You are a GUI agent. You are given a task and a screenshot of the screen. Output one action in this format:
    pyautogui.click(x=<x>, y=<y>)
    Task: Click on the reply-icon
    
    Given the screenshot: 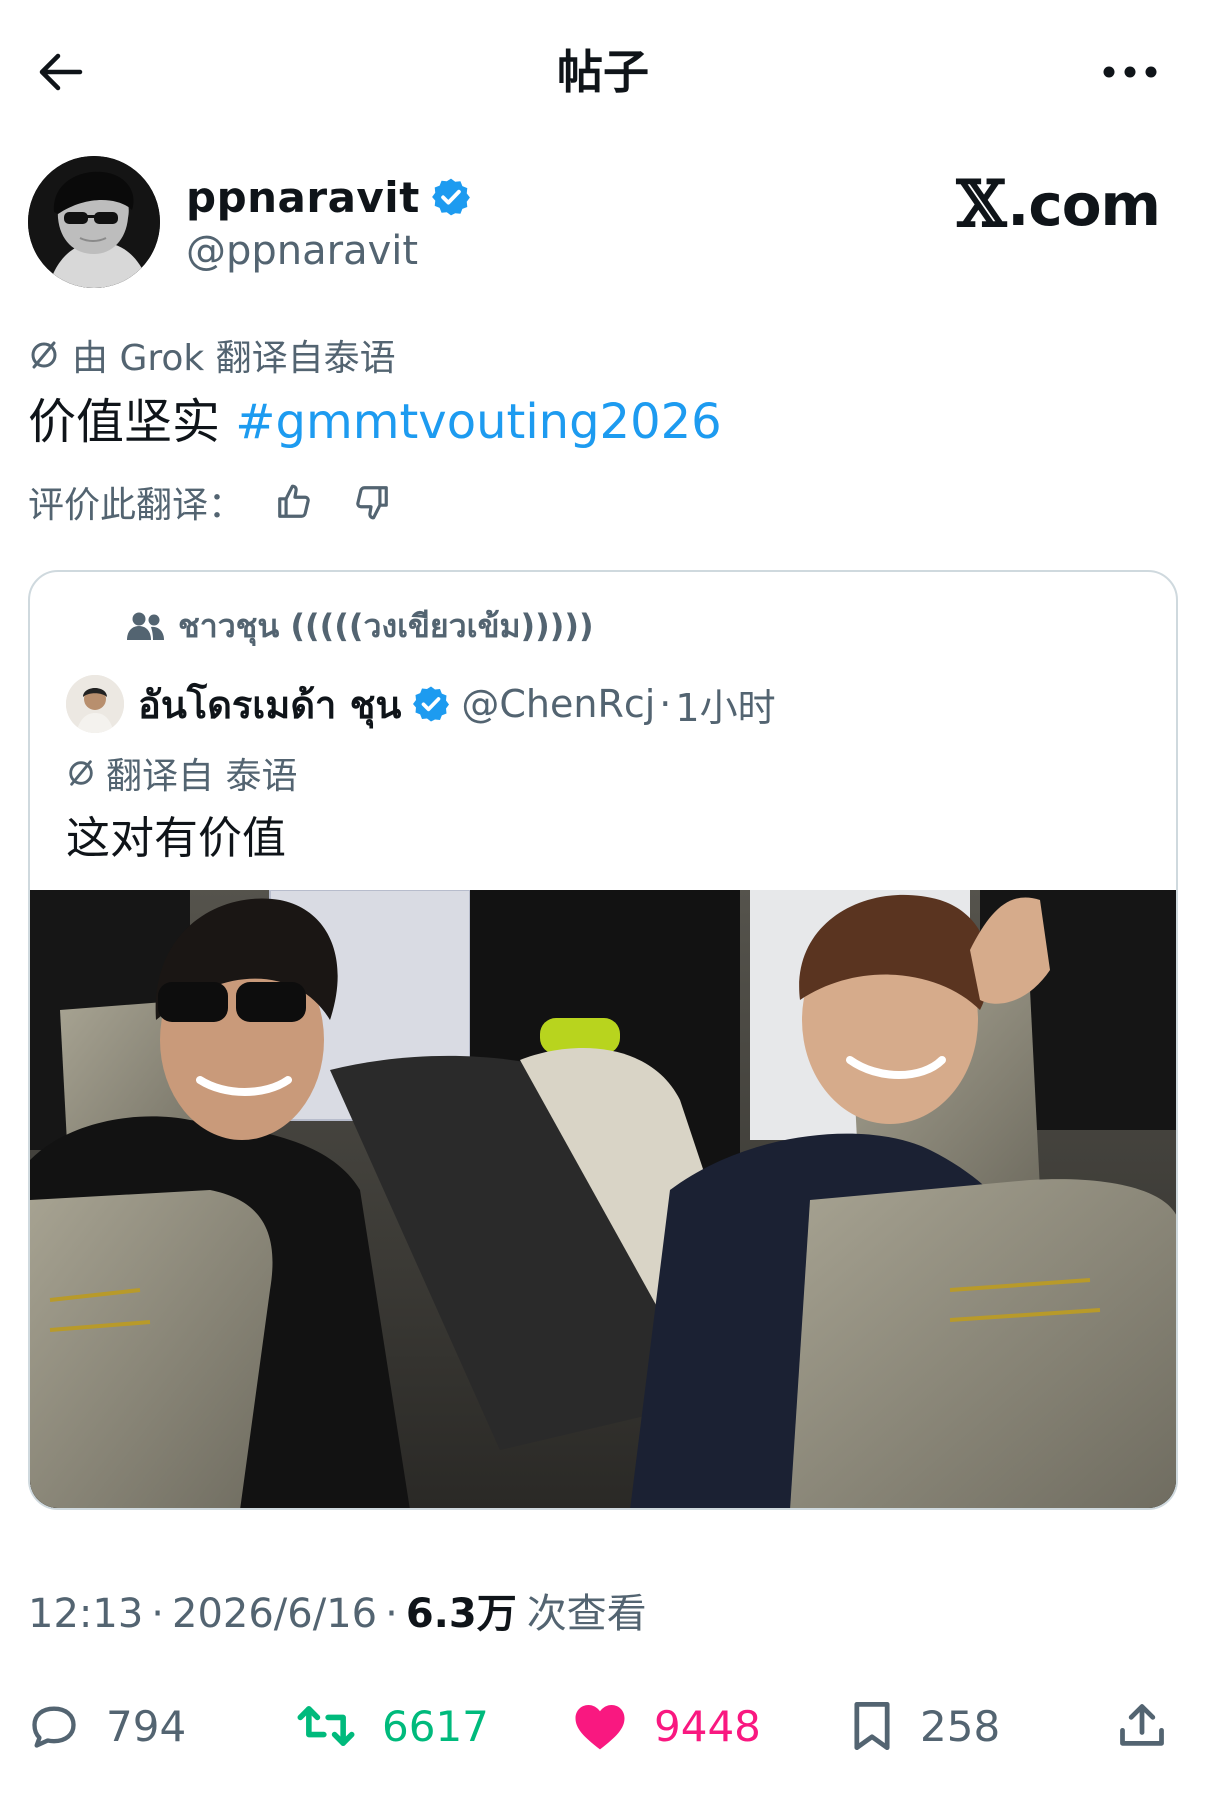 What is the action you would take?
    pyautogui.click(x=54, y=1727)
    